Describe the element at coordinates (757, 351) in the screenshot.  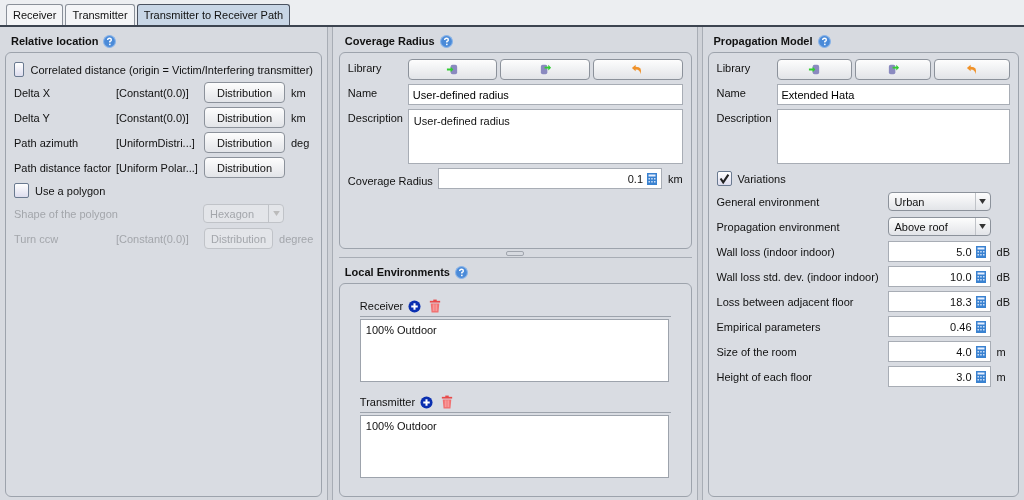
I see `field-label: Size of the room` at that location.